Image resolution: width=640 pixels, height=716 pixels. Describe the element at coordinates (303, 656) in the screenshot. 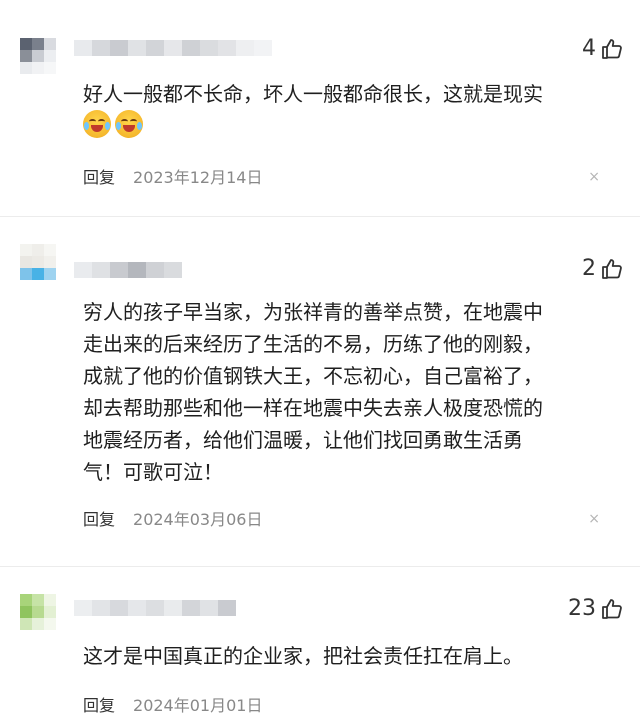

I see `comment-text: 这才是中国真正的企业家，把社会责任扛在肩上。` at that location.